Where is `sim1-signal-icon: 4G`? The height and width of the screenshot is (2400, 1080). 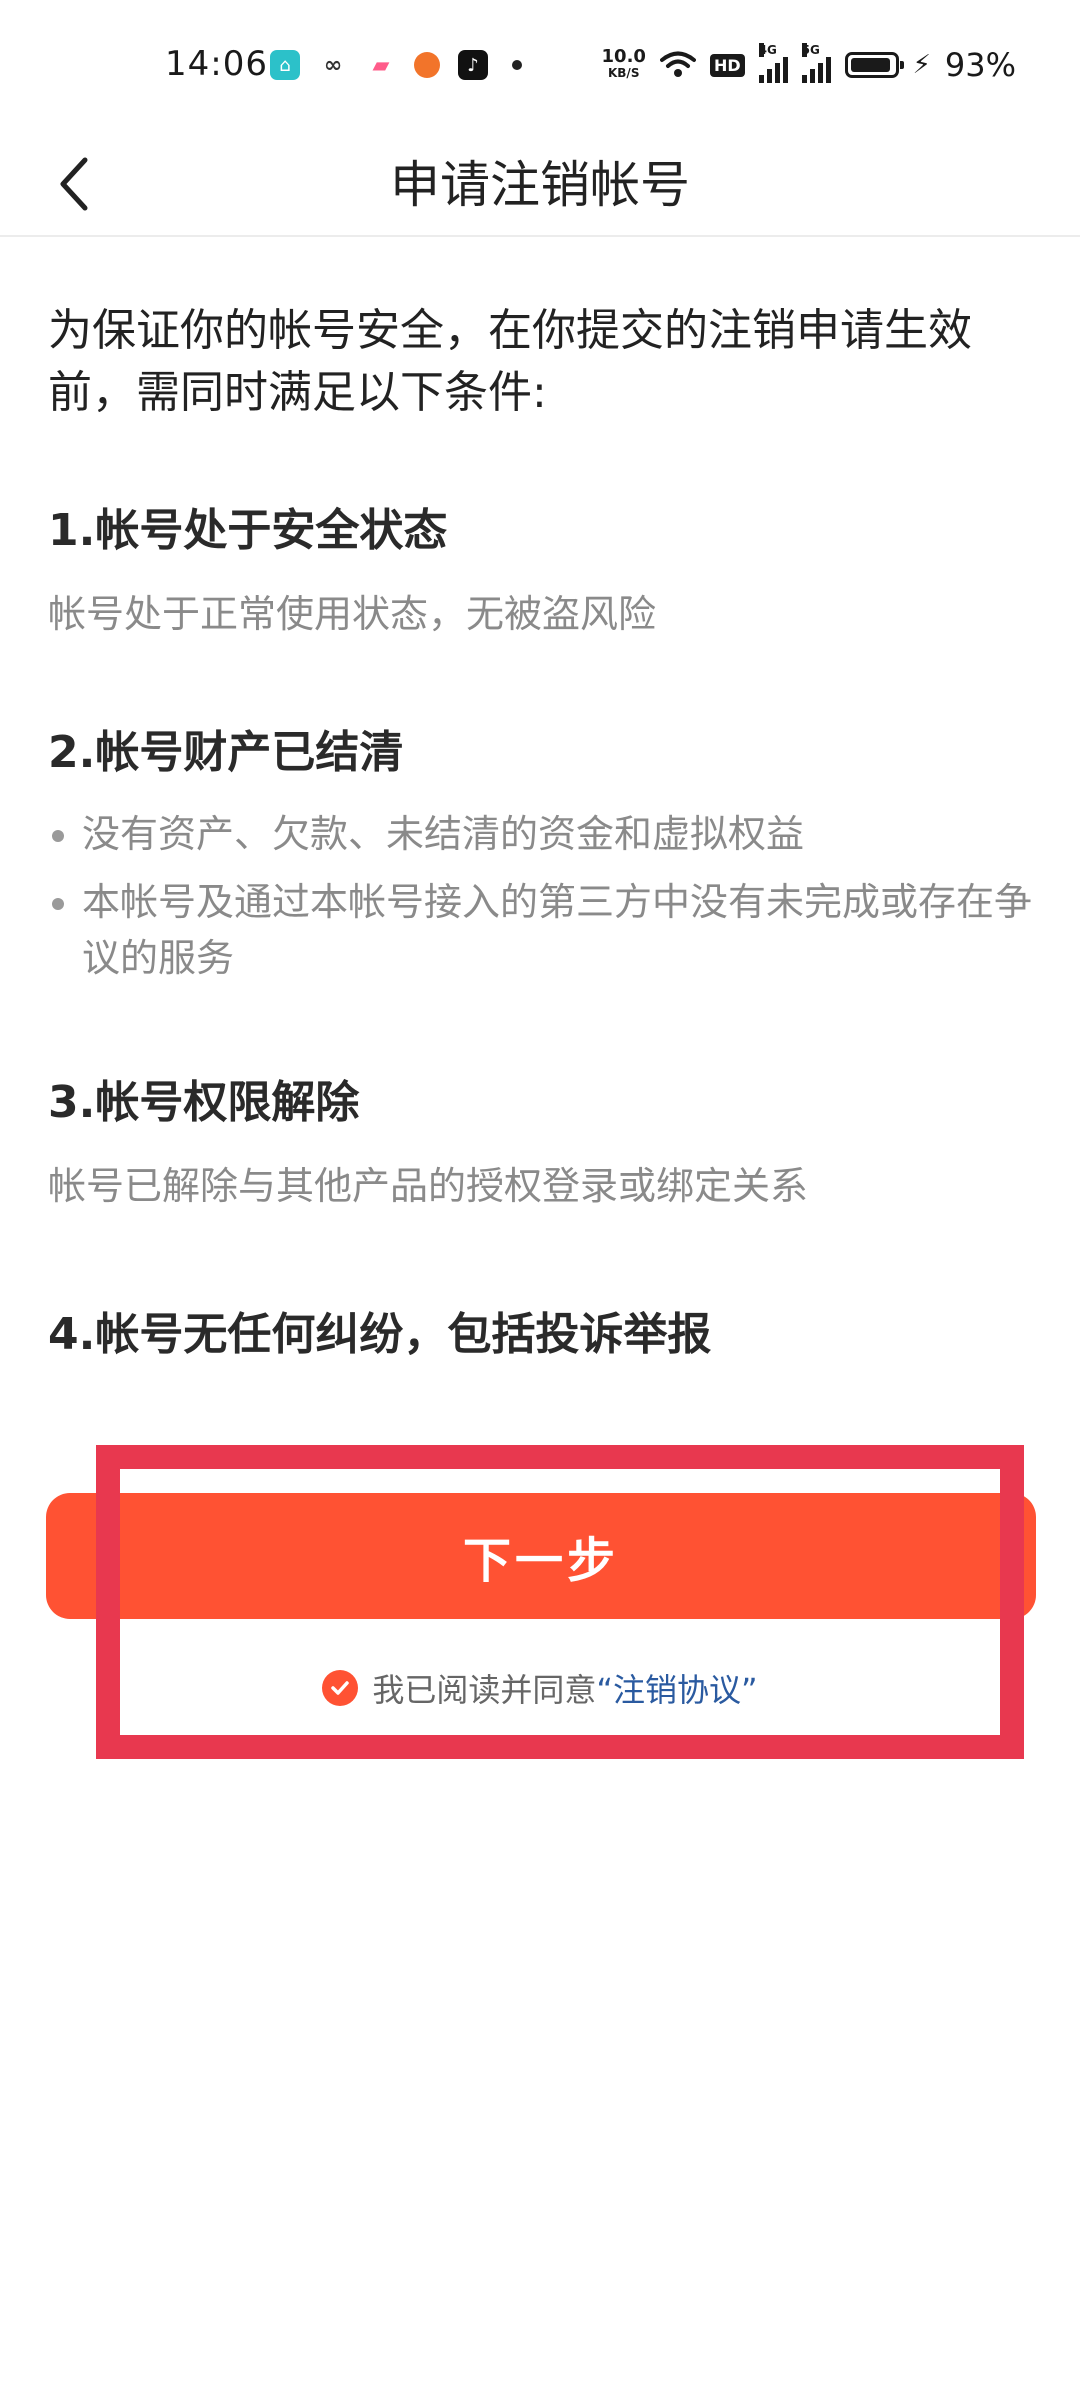
sim1-signal-icon: 4G is located at coordinates (773, 63).